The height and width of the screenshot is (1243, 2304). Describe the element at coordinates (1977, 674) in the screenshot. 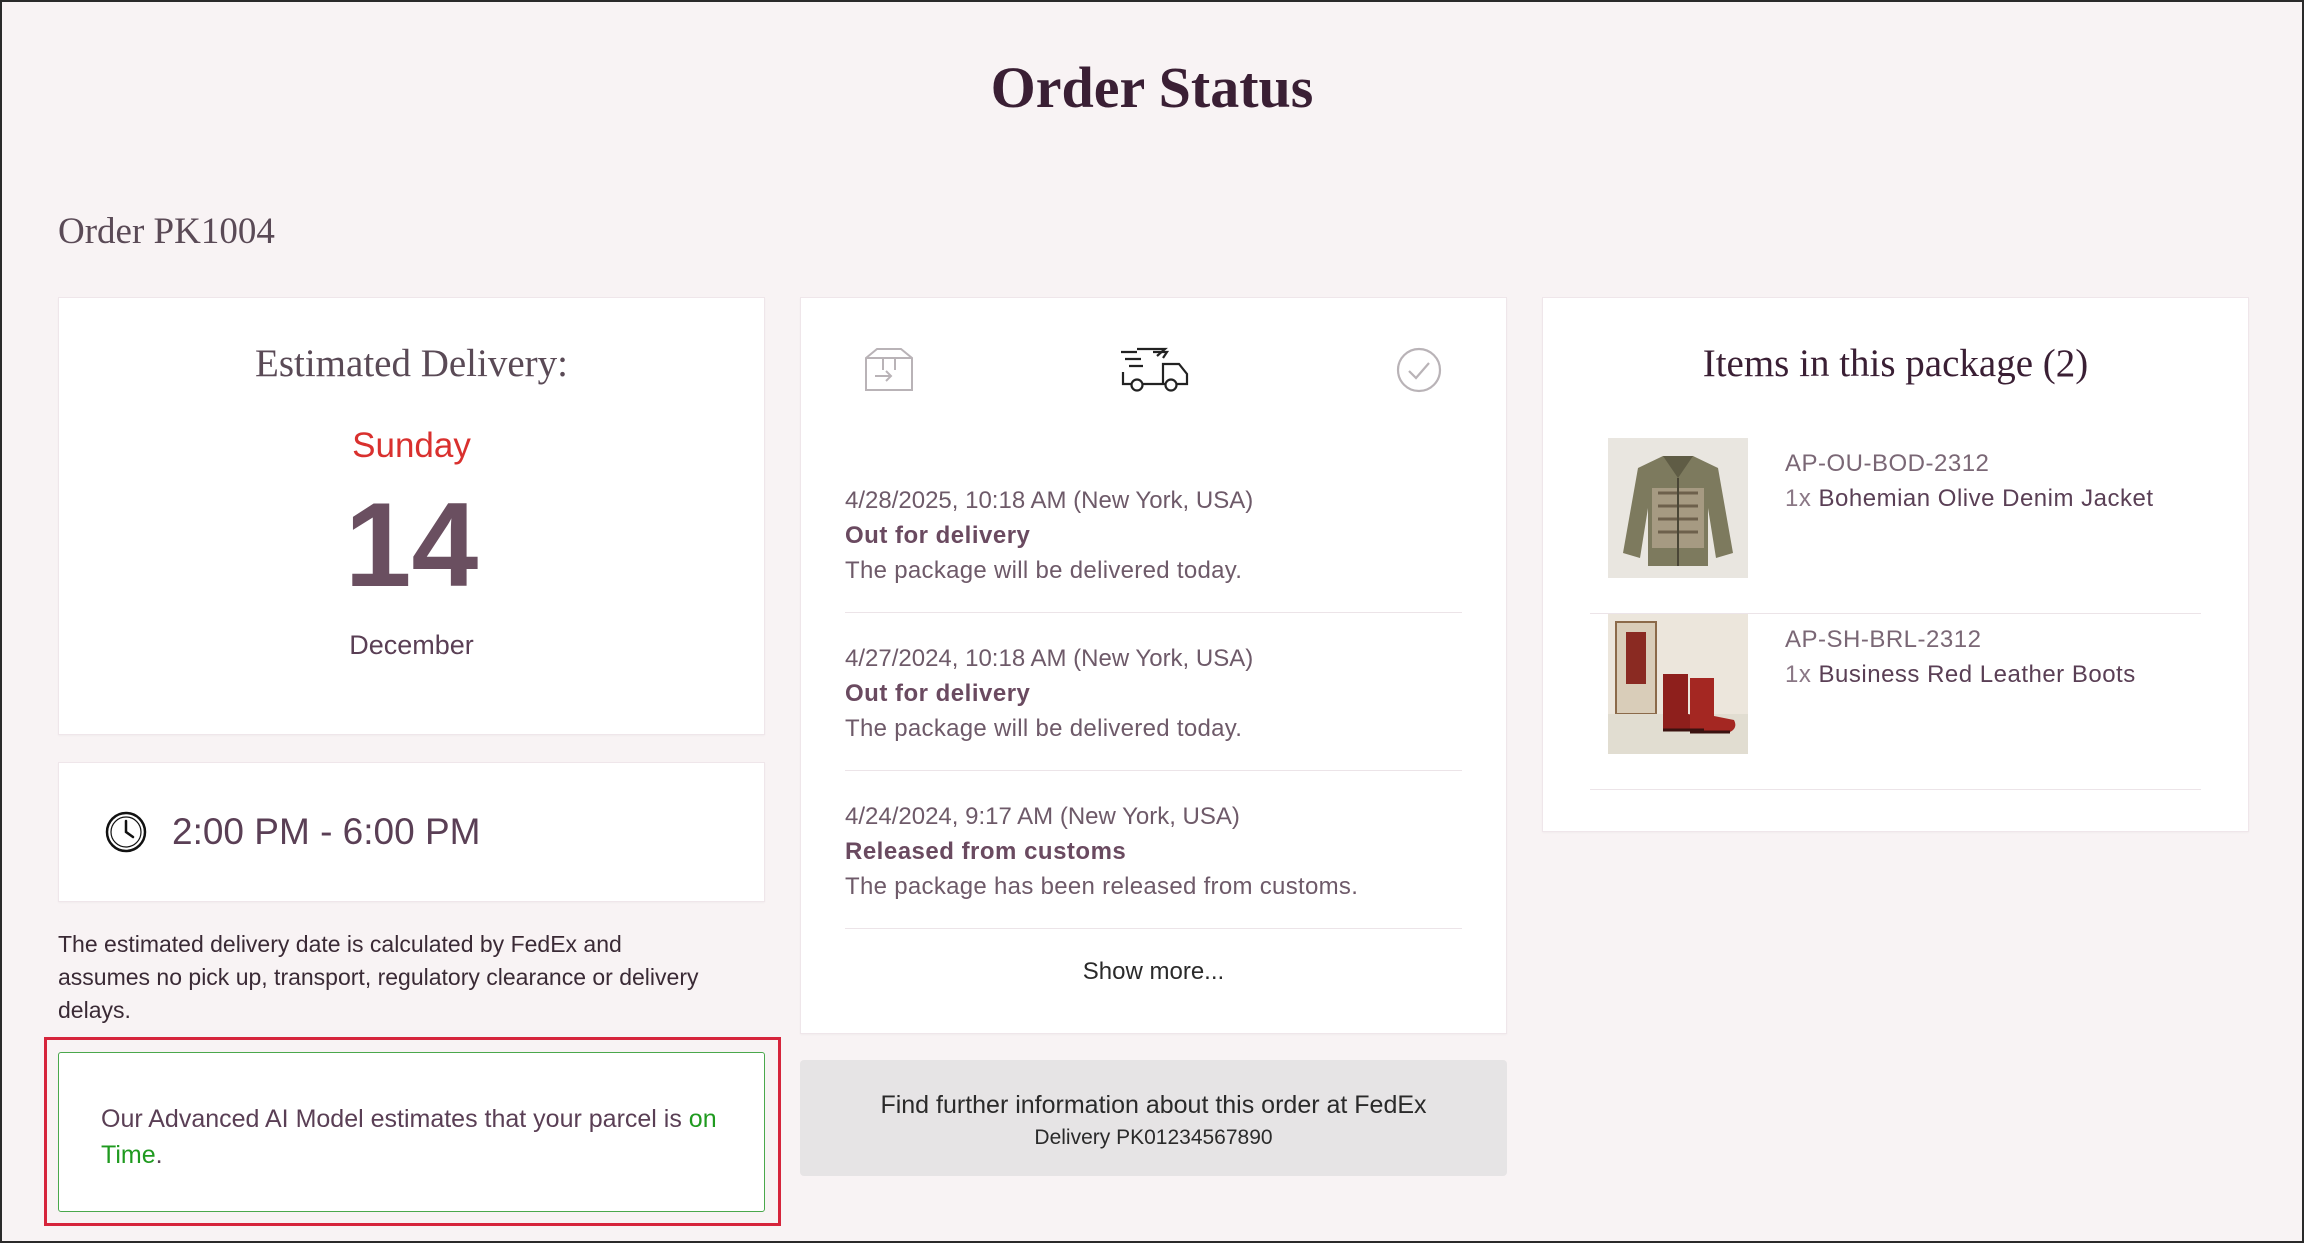

I see `item-name: Business Red Leather Boots` at that location.